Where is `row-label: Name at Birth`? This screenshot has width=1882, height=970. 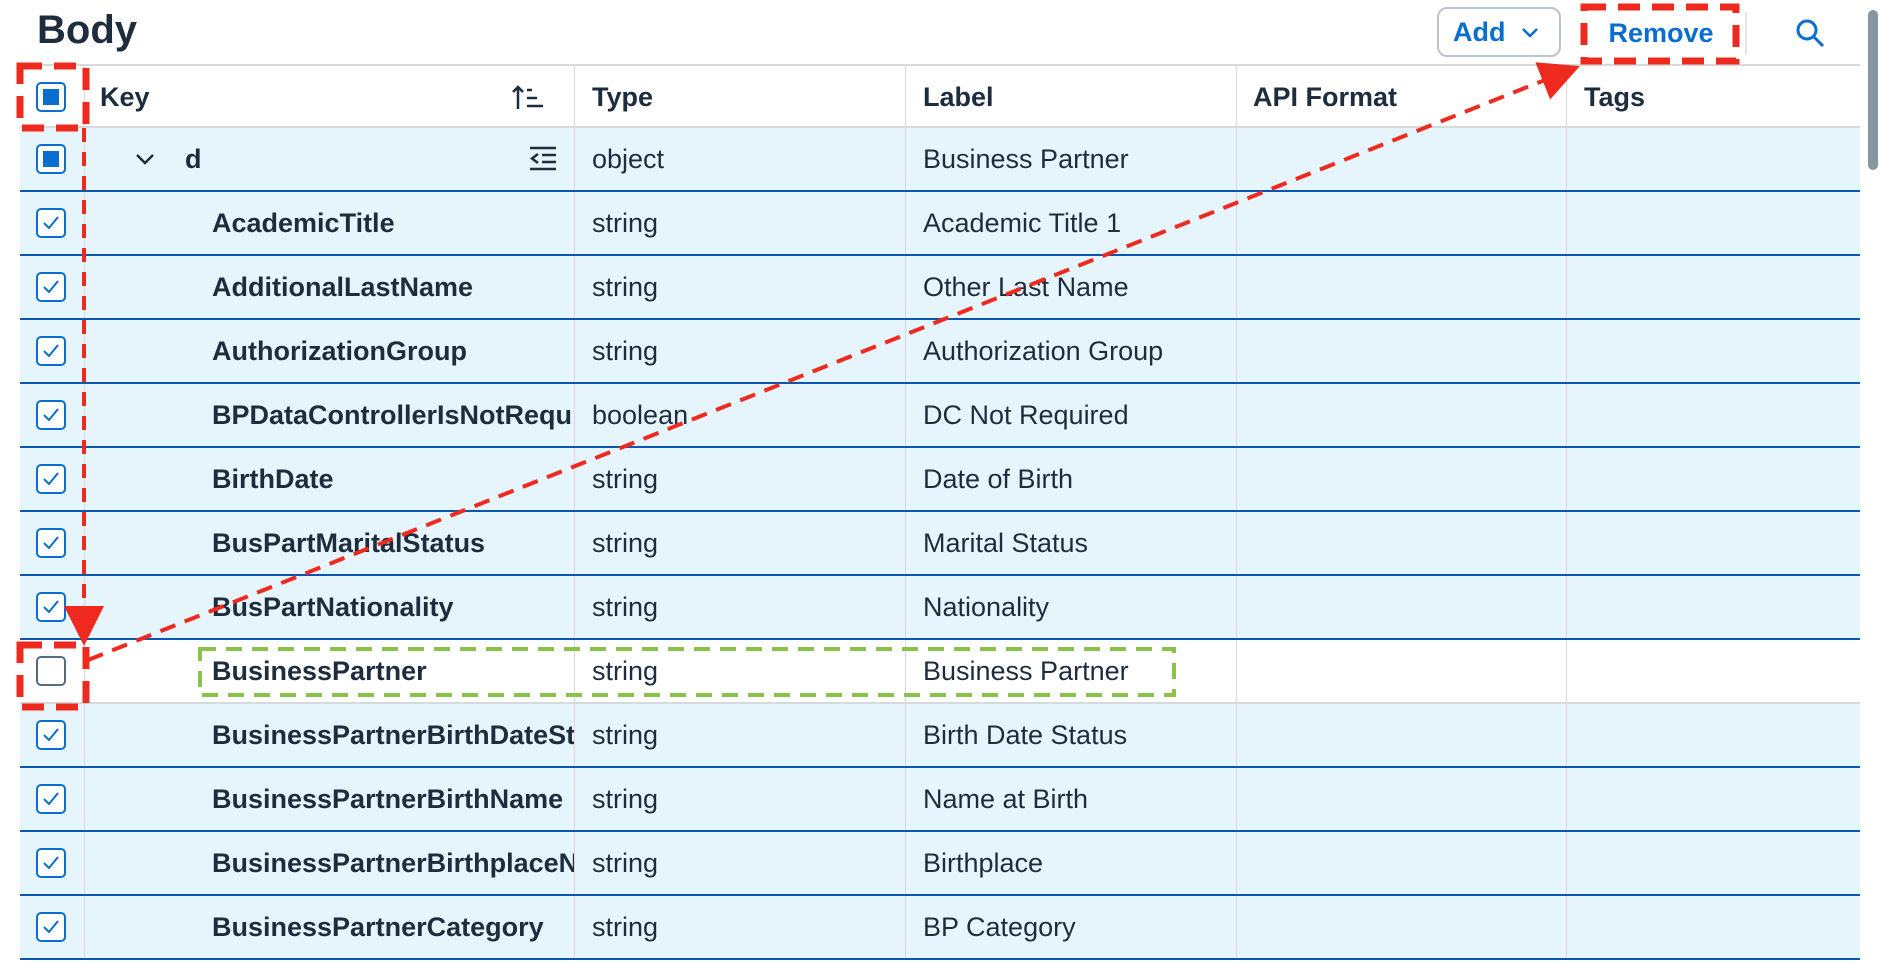
row-label: Name at Birth is located at coordinates (1006, 798).